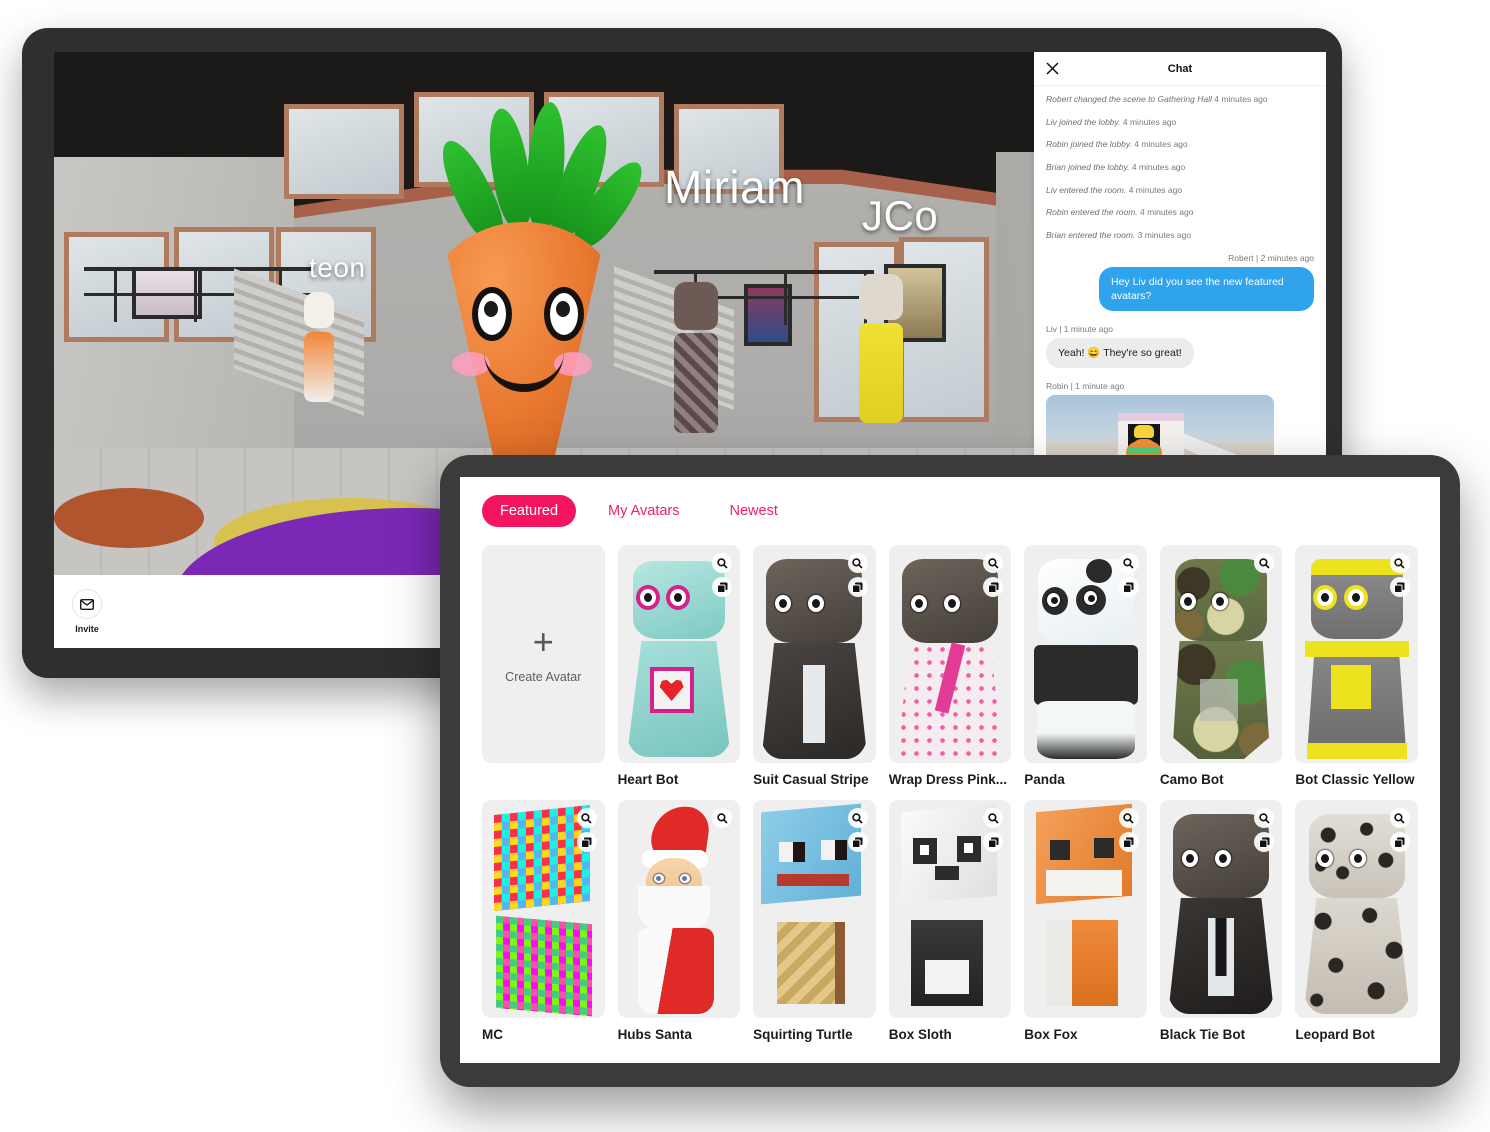 This screenshot has height=1132, width=1490. What do you see at coordinates (1052, 68) in the screenshot?
I see `close-icon` at bounding box center [1052, 68].